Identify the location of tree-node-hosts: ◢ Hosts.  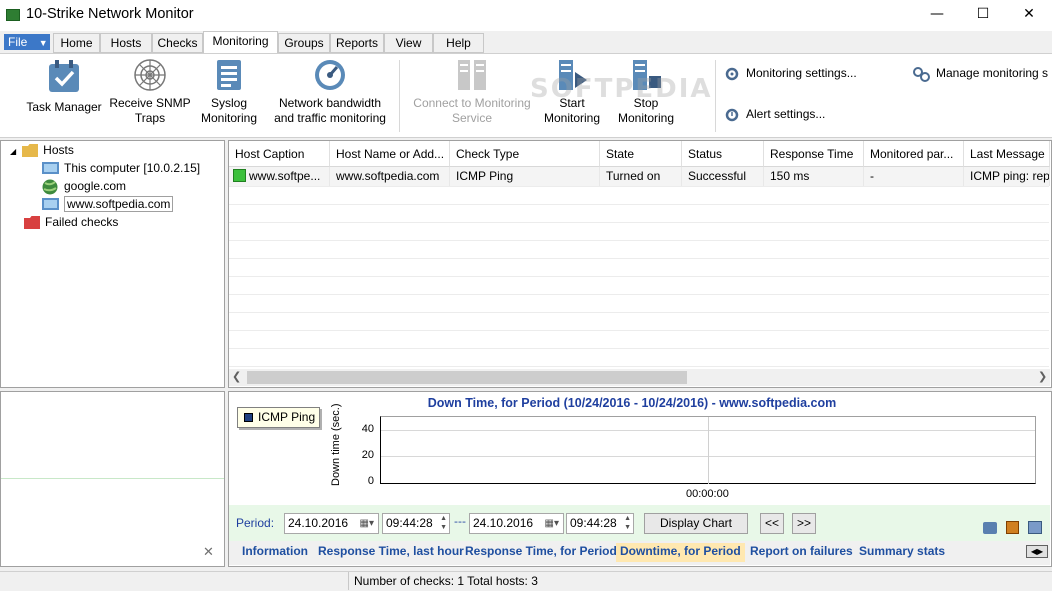
(42, 150).